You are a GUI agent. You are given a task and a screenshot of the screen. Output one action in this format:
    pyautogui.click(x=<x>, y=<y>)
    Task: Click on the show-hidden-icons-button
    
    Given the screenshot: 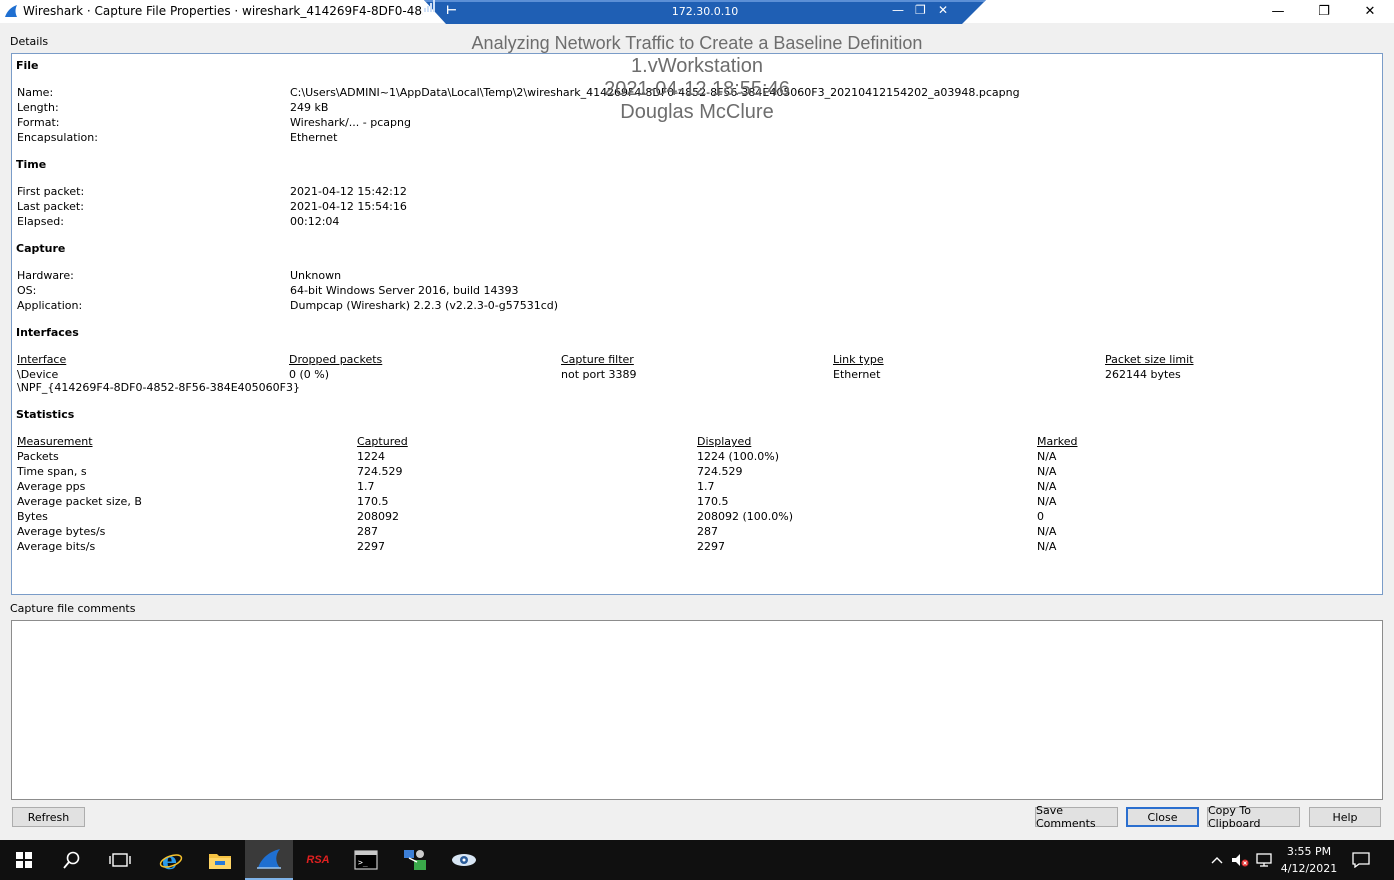 What is the action you would take?
    pyautogui.click(x=1217, y=860)
    